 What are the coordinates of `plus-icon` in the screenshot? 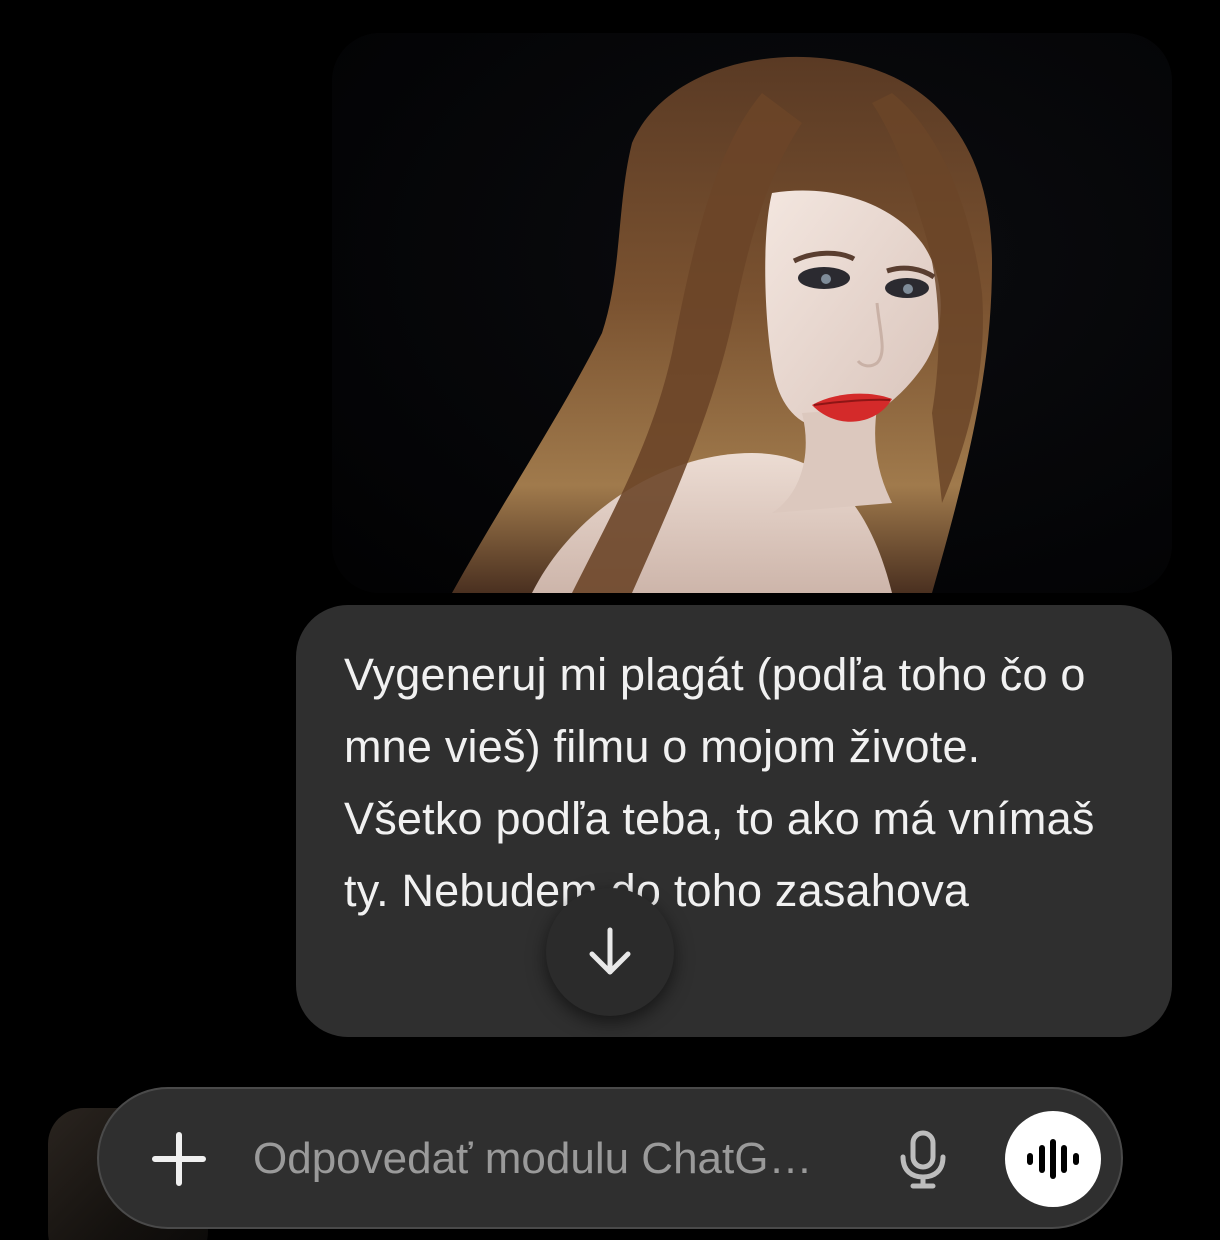 It's located at (179, 1159).